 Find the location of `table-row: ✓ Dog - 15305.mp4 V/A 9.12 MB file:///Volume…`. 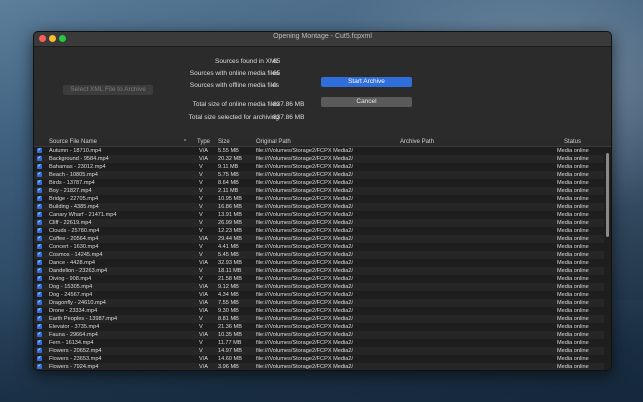

table-row: ✓ Dog - 15305.mp4 V/A 9.12 MB file:///Volume… is located at coordinates (319, 287).